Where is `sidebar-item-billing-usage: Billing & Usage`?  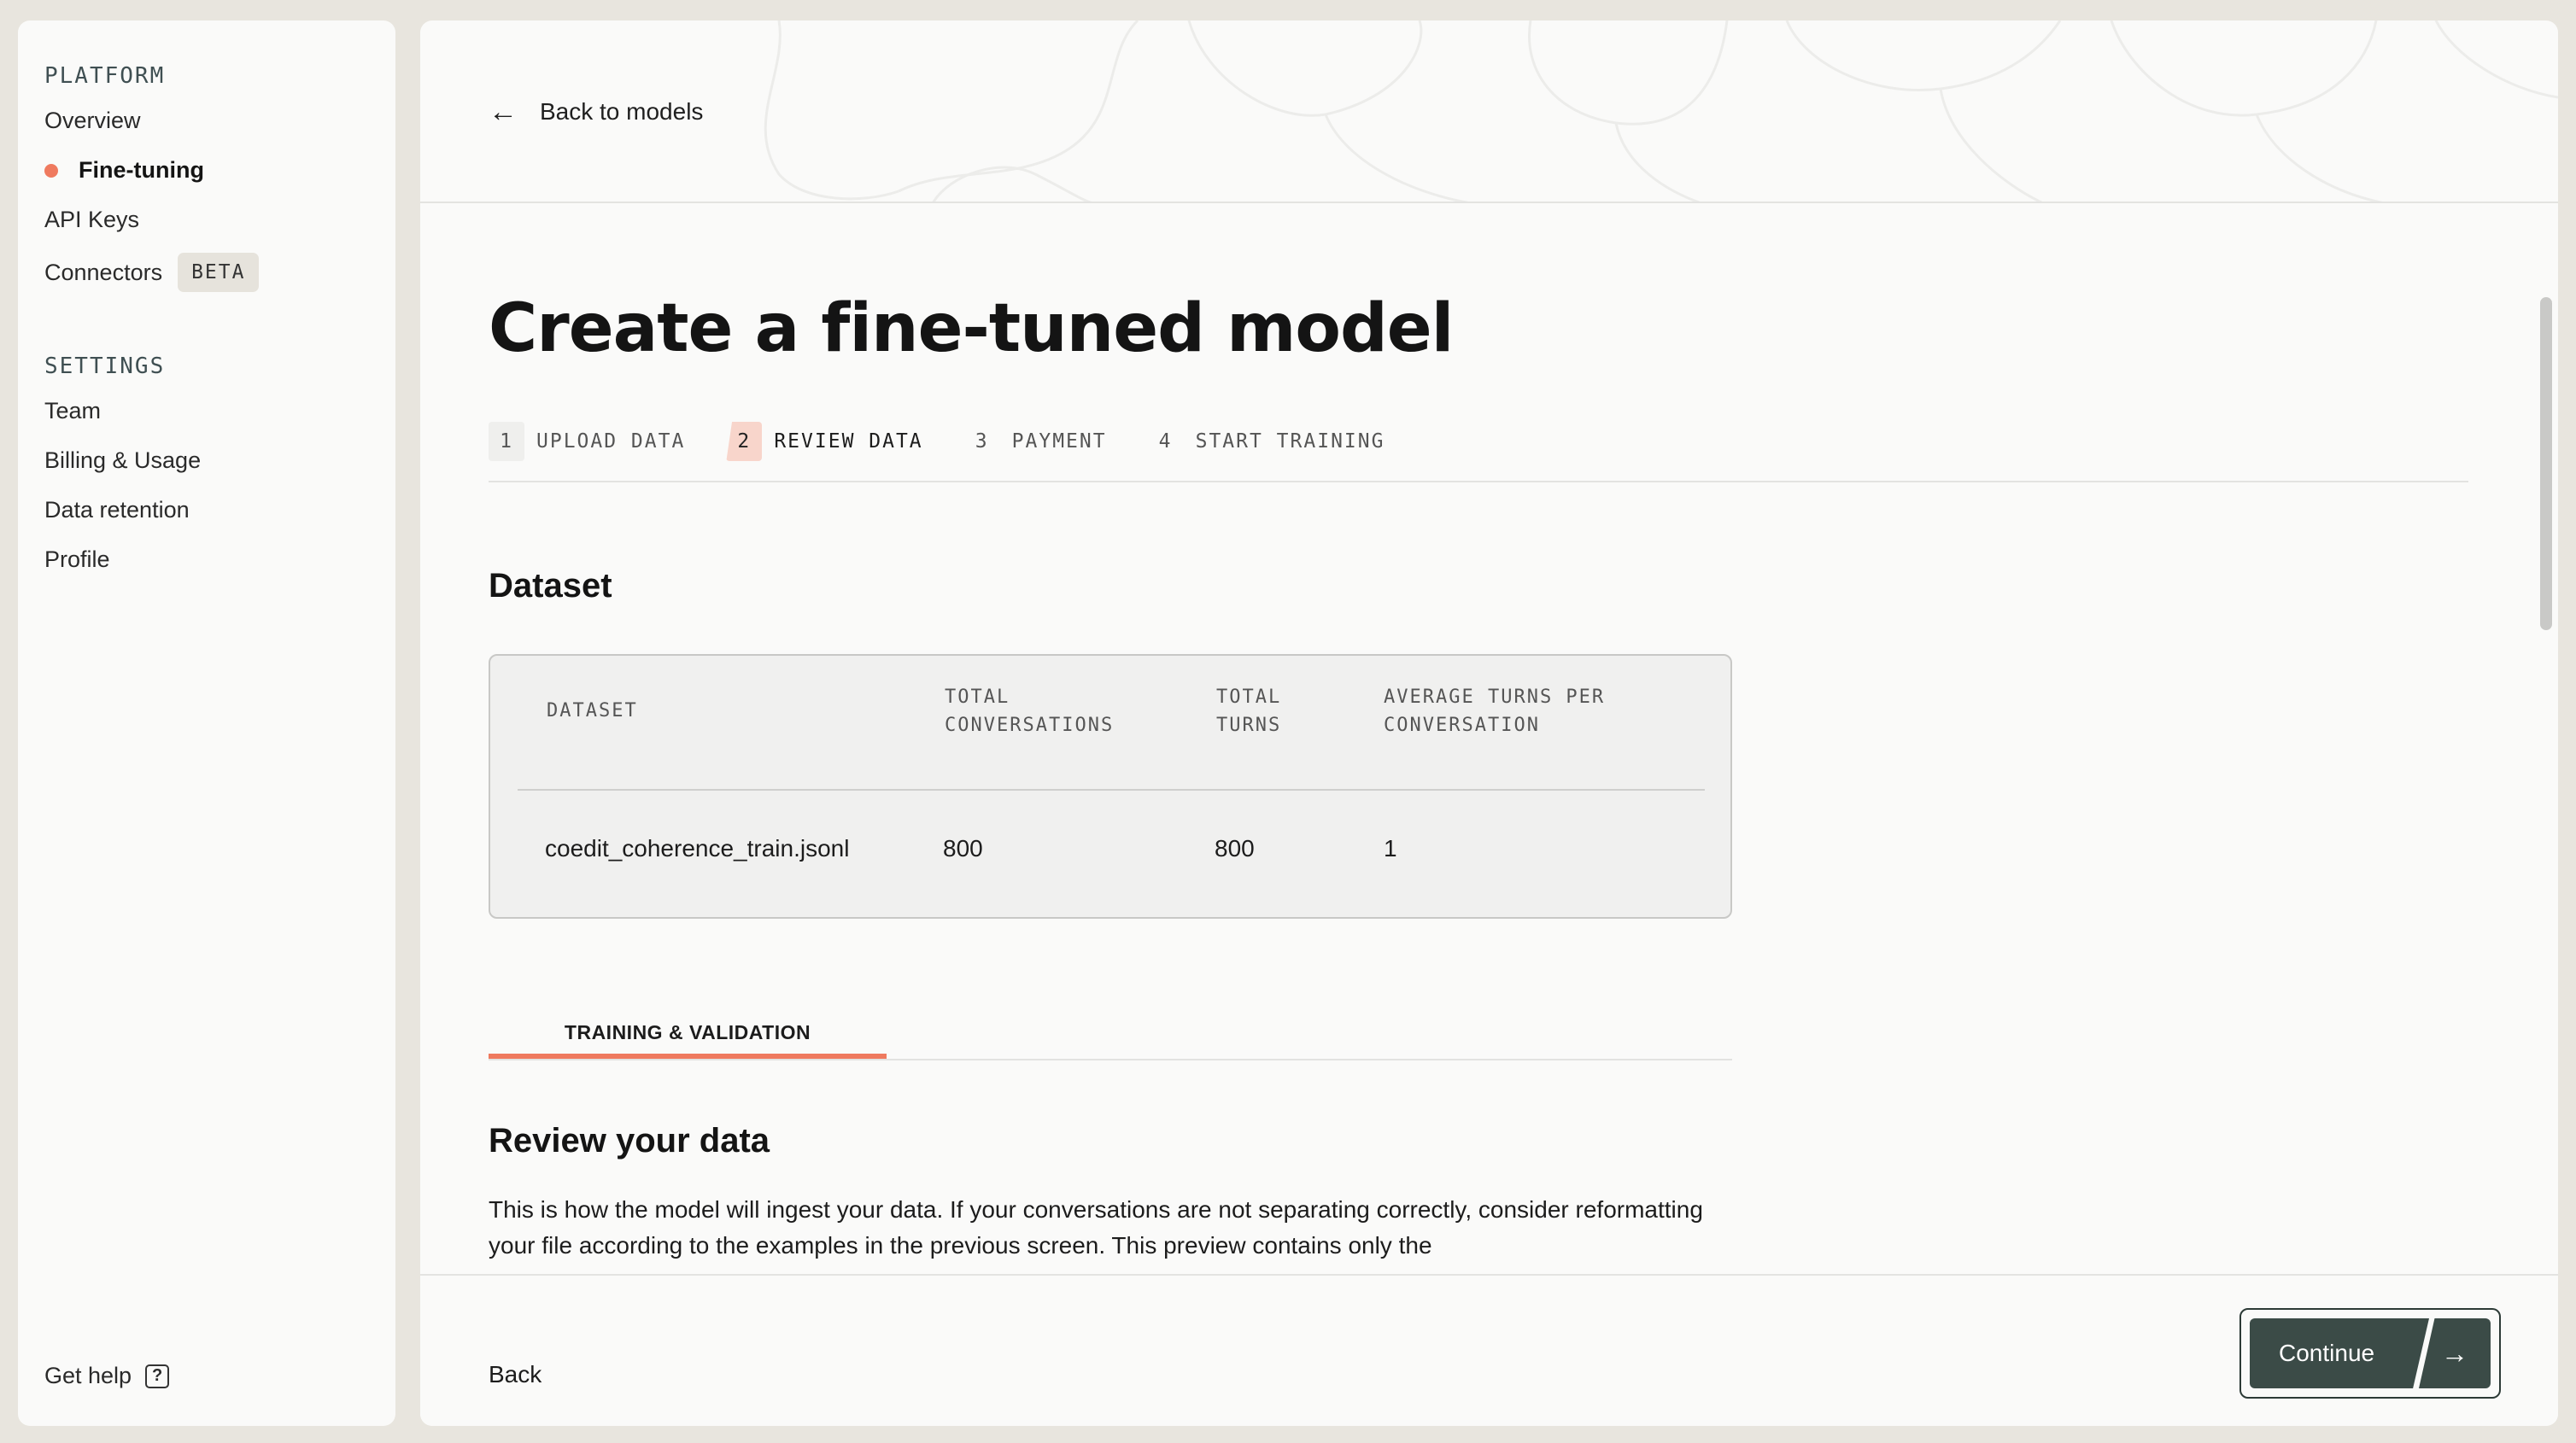 sidebar-item-billing-usage: Billing & Usage is located at coordinates (122, 460).